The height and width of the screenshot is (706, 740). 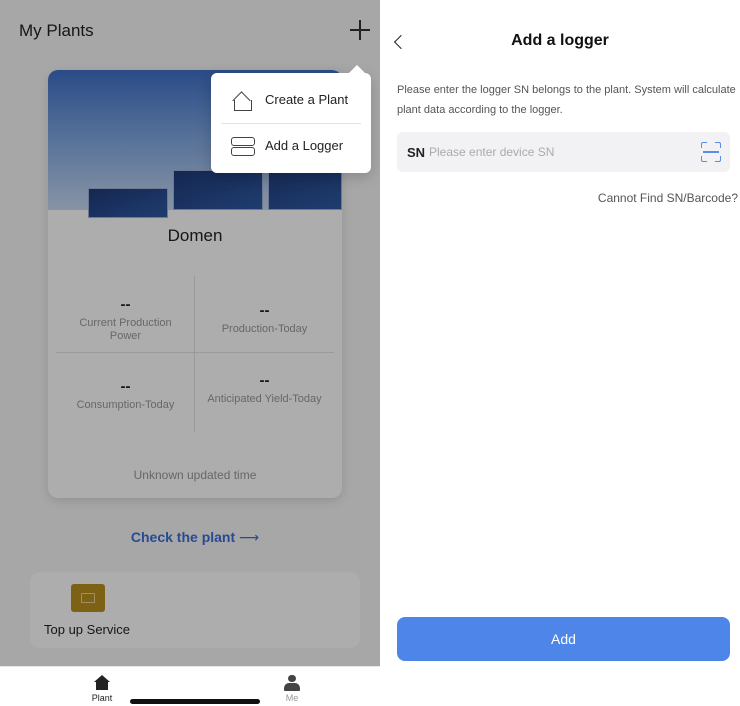 I want to click on logger-icon, so click(x=243, y=146).